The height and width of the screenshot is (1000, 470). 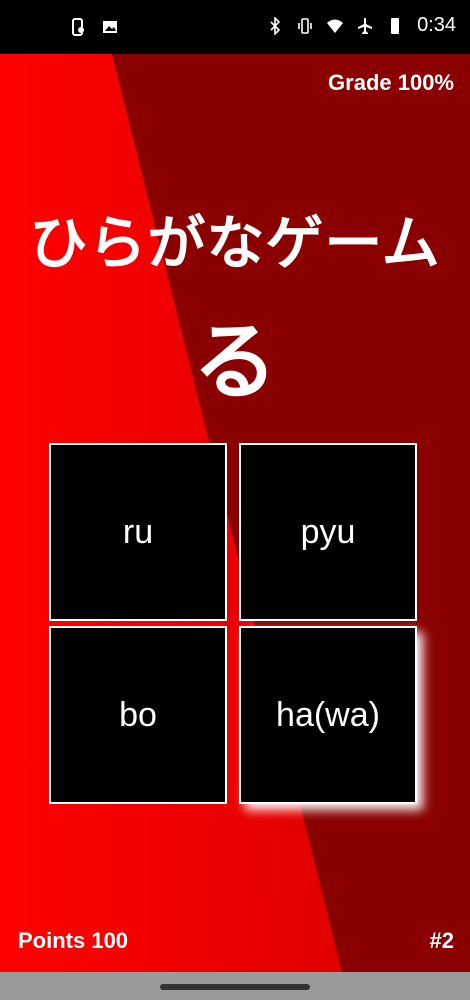 What do you see at coordinates (73, 940) in the screenshot?
I see `points-label: Points 100` at bounding box center [73, 940].